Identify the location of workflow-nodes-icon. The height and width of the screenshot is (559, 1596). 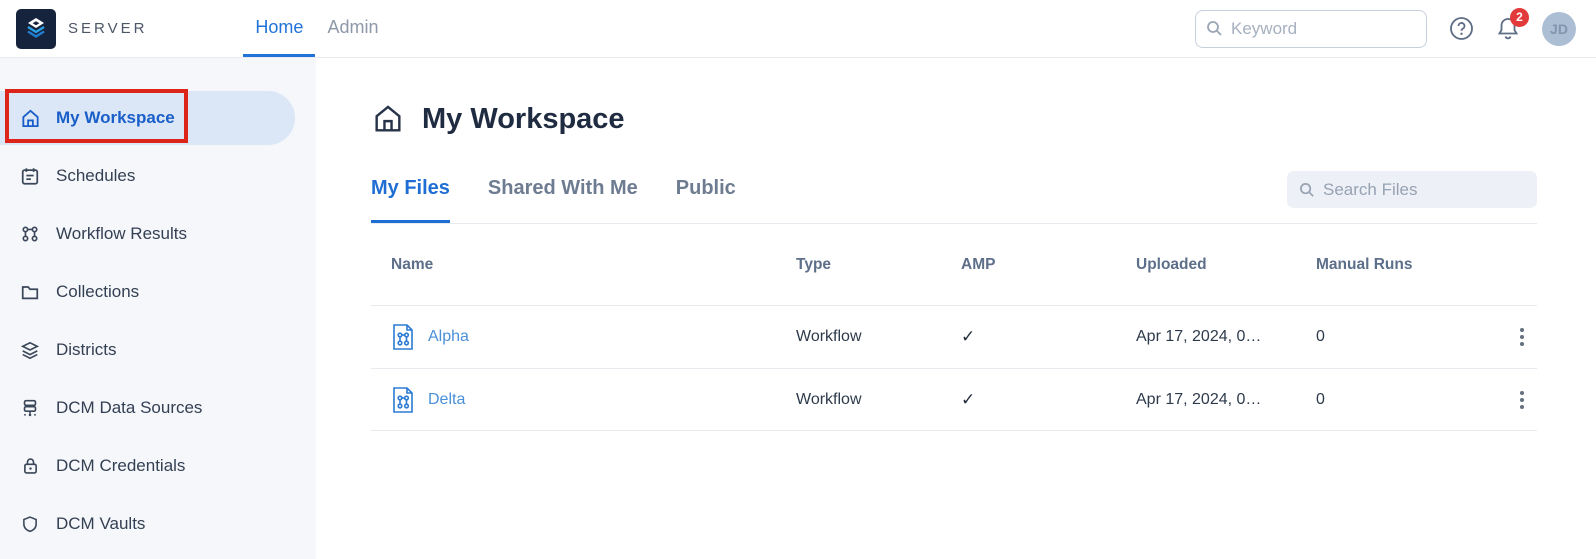
(30, 234).